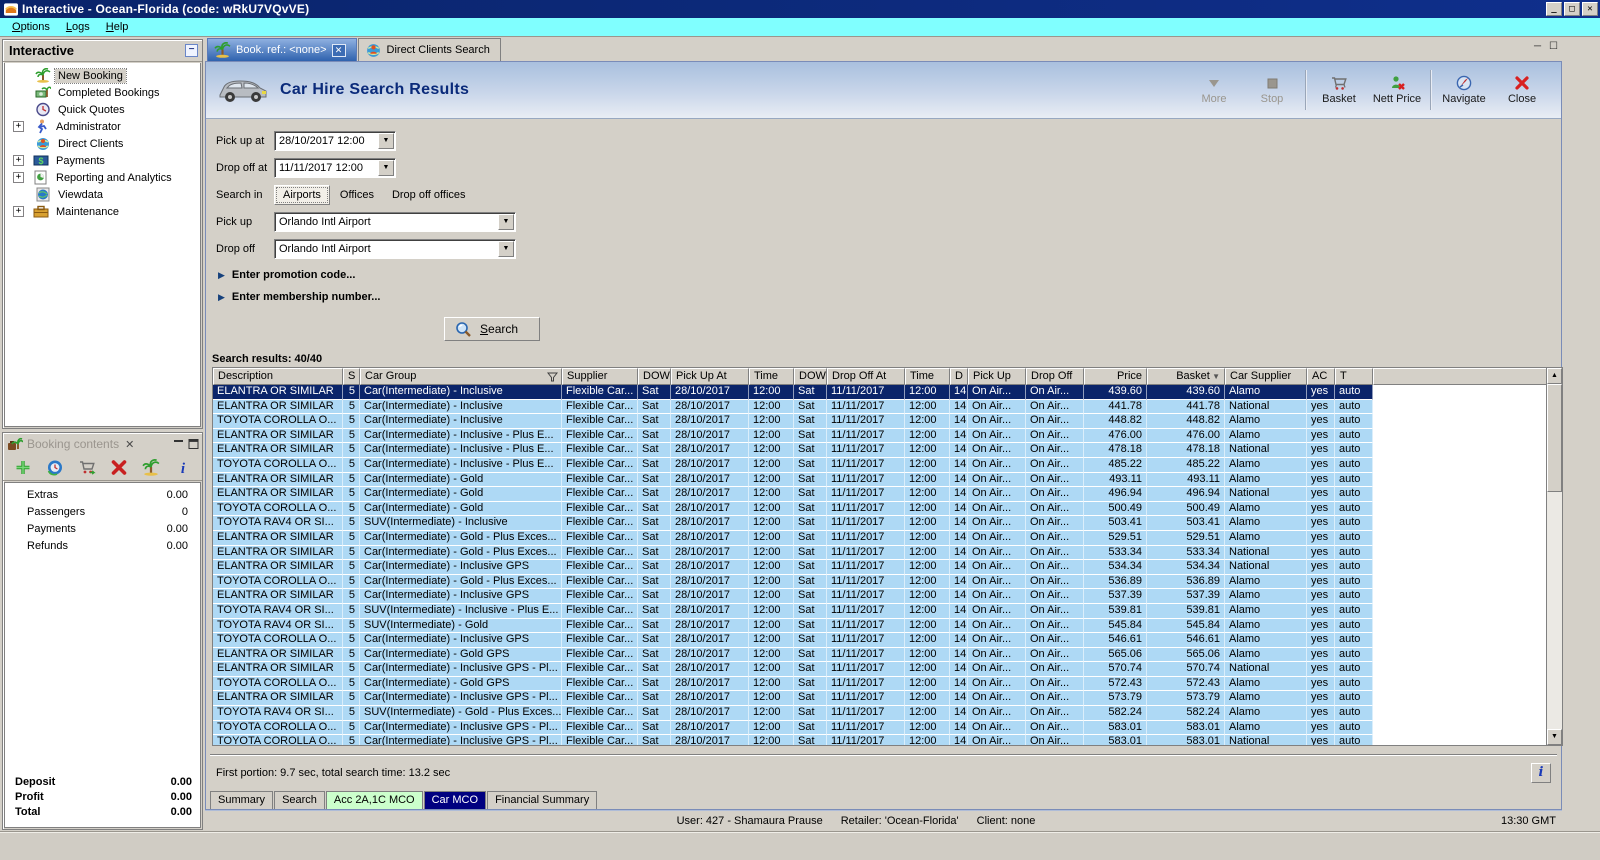  What do you see at coordinates (1321, 376) in the screenshot?
I see `column-header-ac: AC` at bounding box center [1321, 376].